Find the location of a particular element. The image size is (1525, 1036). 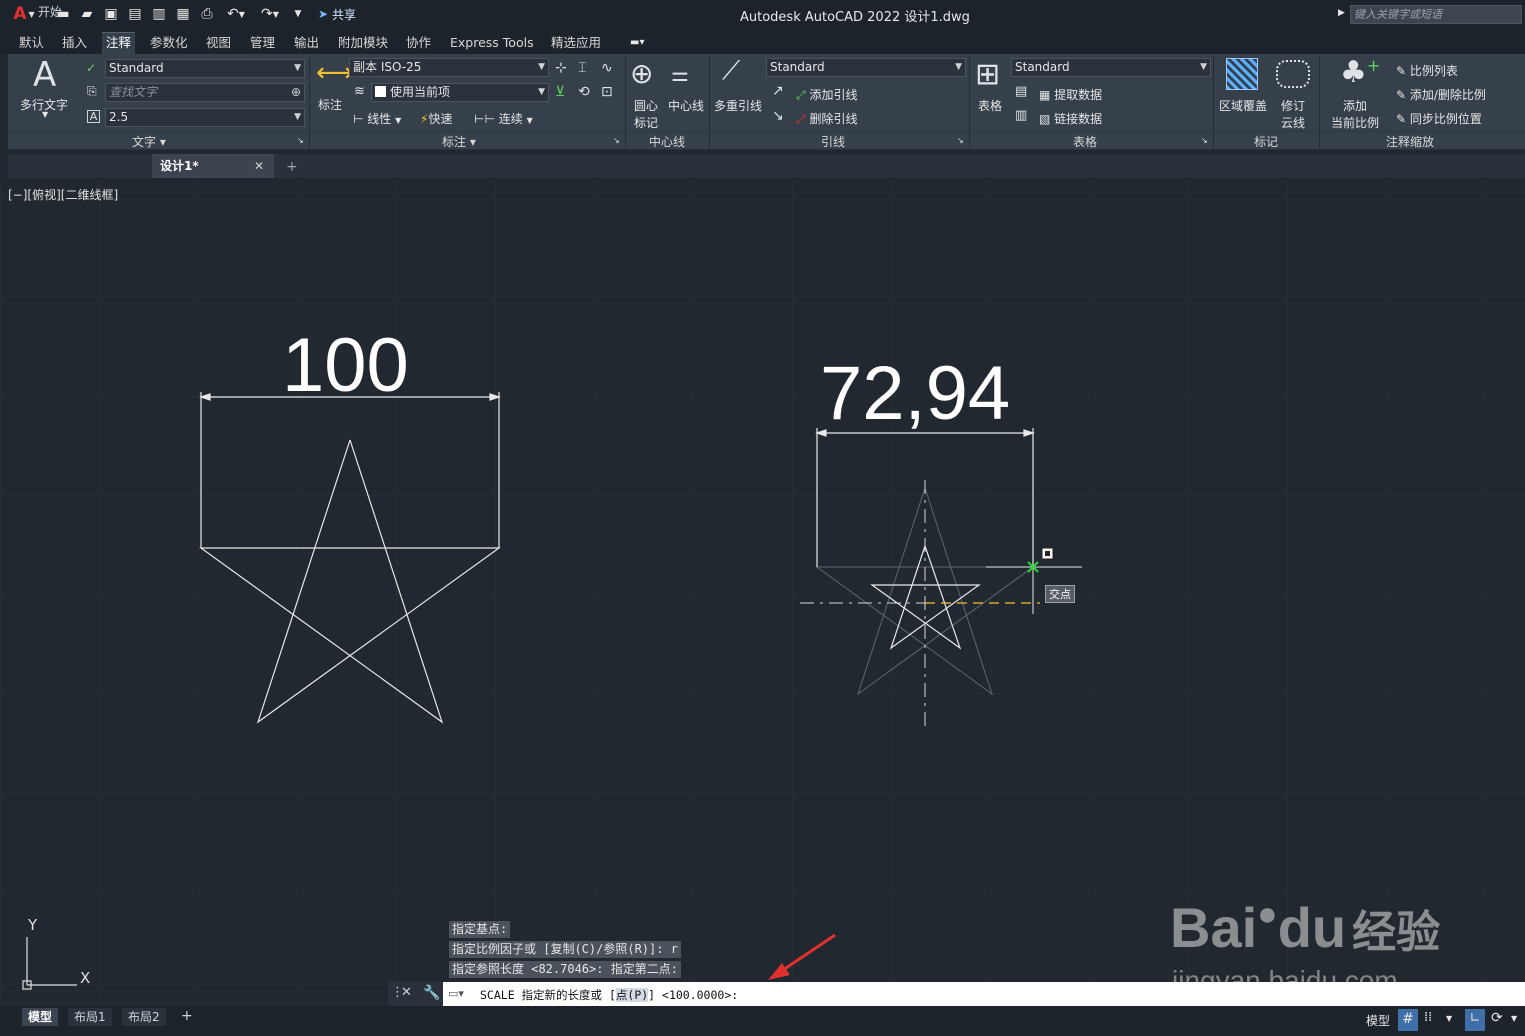

continue-dim-button: ⊢⊢ 连续 ▼ is located at coordinates (503, 118).